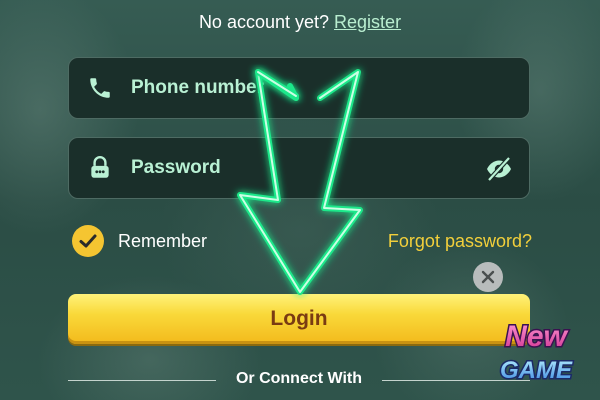 The height and width of the screenshot is (400, 600). I want to click on register-prompt-row: No account yet? Register, so click(300, 22).